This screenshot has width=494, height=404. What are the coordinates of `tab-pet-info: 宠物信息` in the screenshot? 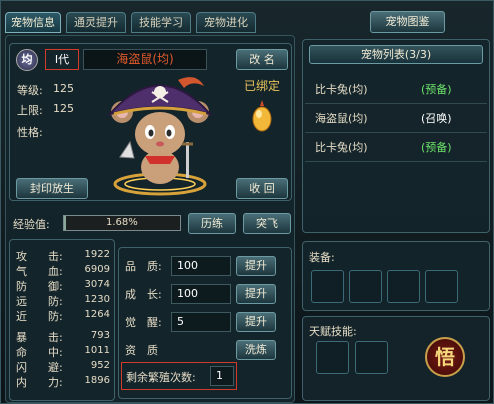 It's located at (33, 22).